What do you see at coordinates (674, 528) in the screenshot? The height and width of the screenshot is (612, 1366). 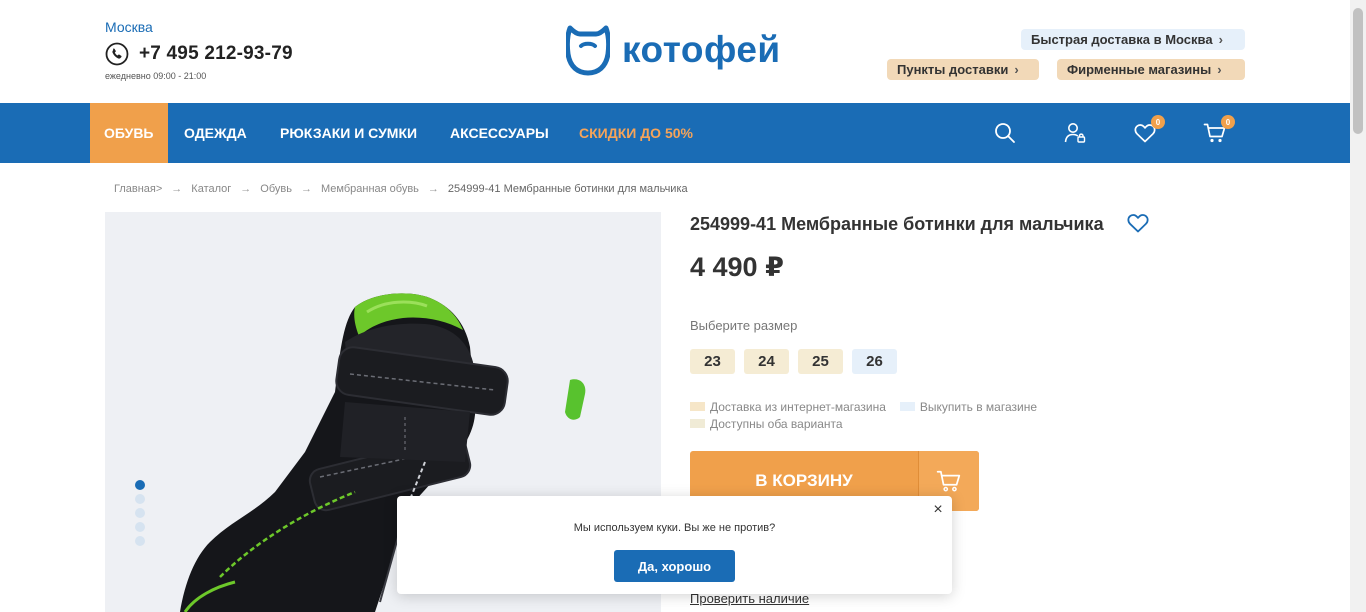 I see `cookie-message: Мы используем куки. Вы же не против?` at bounding box center [674, 528].